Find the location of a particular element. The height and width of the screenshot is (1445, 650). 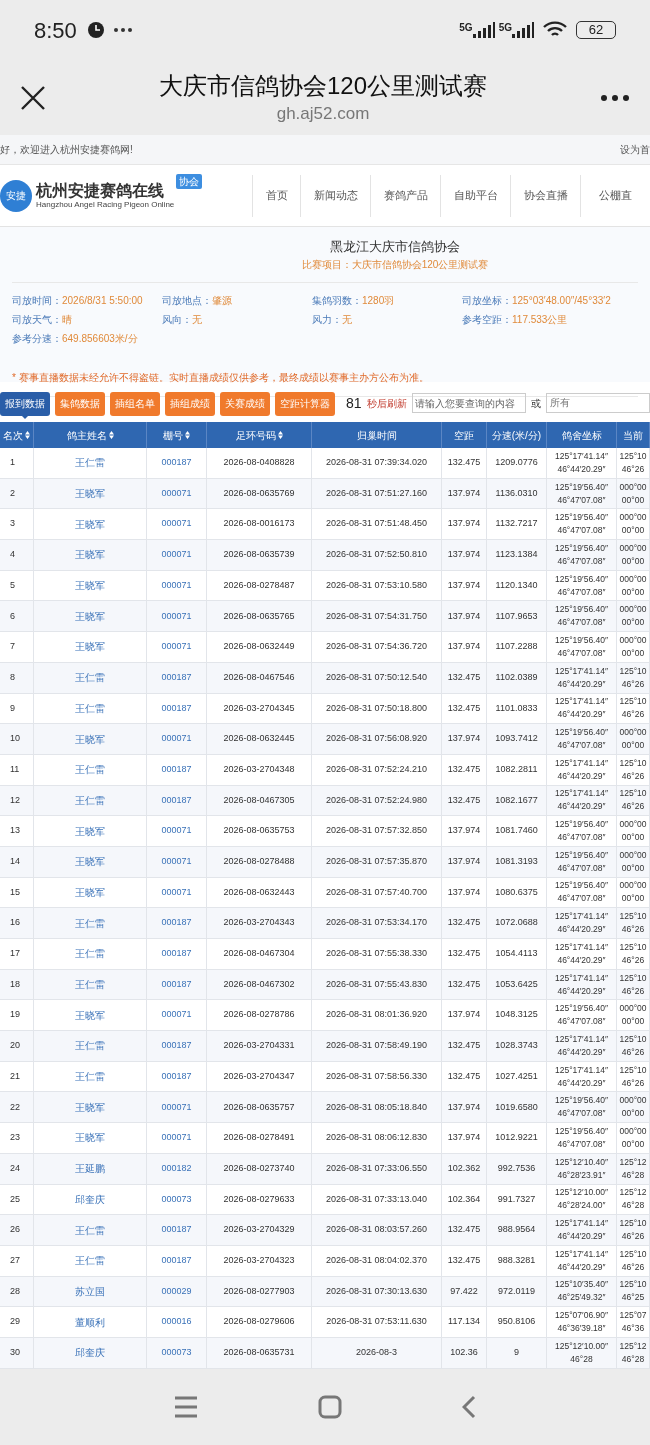

table-cell: 王延鹏 is located at coordinates (90, 1169).